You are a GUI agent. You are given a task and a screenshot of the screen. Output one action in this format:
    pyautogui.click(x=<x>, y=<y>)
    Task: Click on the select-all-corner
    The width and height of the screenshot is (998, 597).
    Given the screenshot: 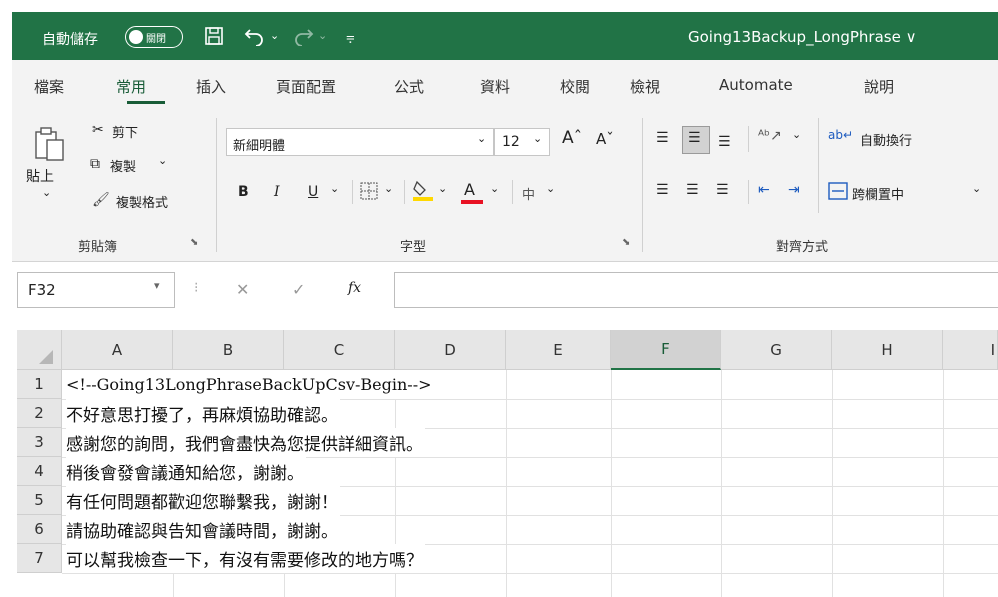 What is the action you would take?
    pyautogui.click(x=39, y=350)
    